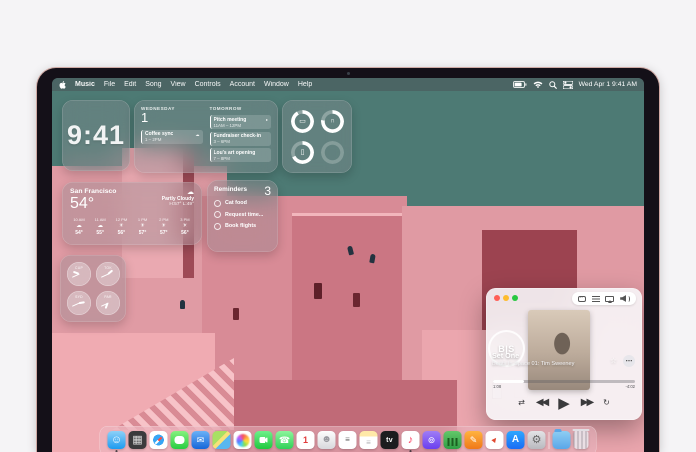 This screenshot has width=696, height=452. What do you see at coordinates (197, 134) in the screenshot?
I see `event-icon: ☁` at bounding box center [197, 134].